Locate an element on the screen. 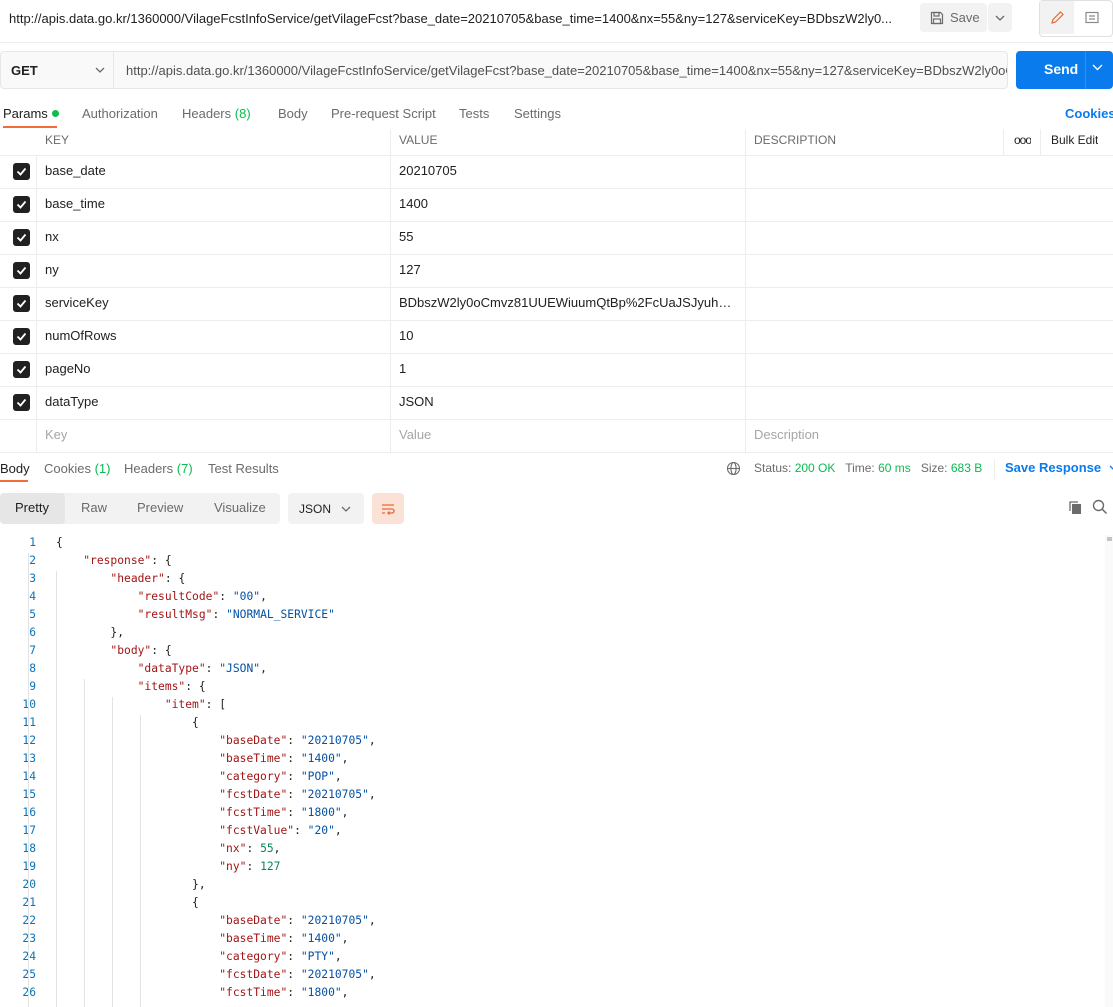 The height and width of the screenshot is (1007, 1113). param-key: ny is located at coordinates (215, 270).